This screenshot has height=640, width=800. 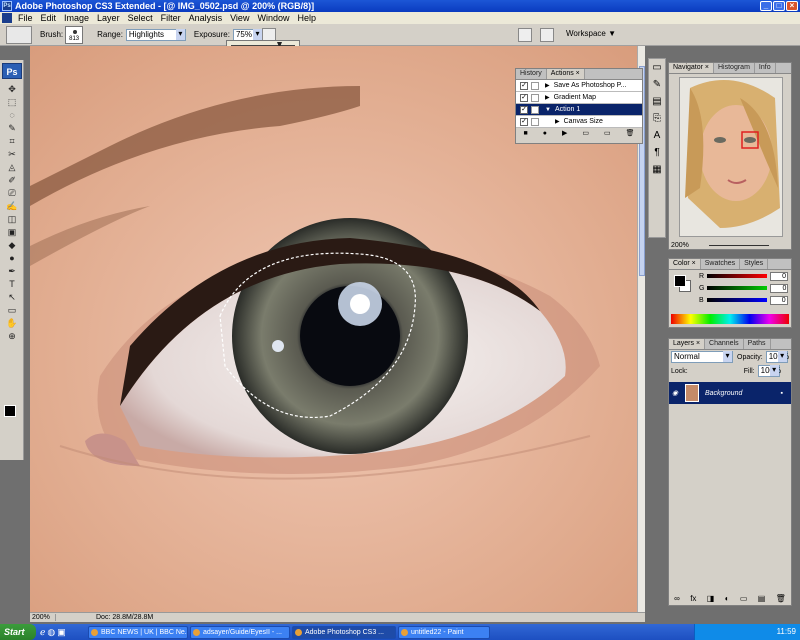 What do you see at coordinates (171, 18) in the screenshot?
I see `menu-filter: Filter` at bounding box center [171, 18].